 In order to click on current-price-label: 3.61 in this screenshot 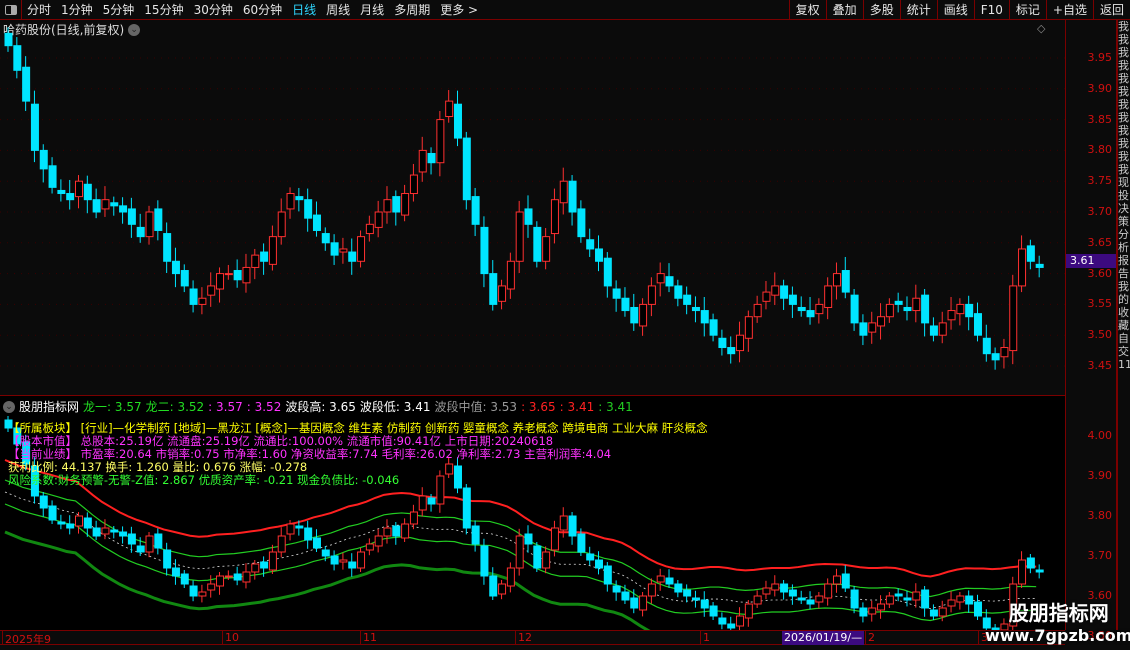, I will do `click(1091, 261)`.